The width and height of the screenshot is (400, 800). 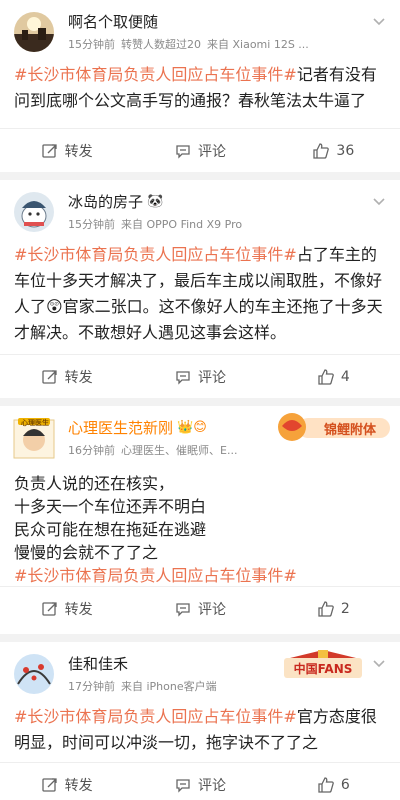 I want to click on like-count: 6, so click(x=345, y=784).